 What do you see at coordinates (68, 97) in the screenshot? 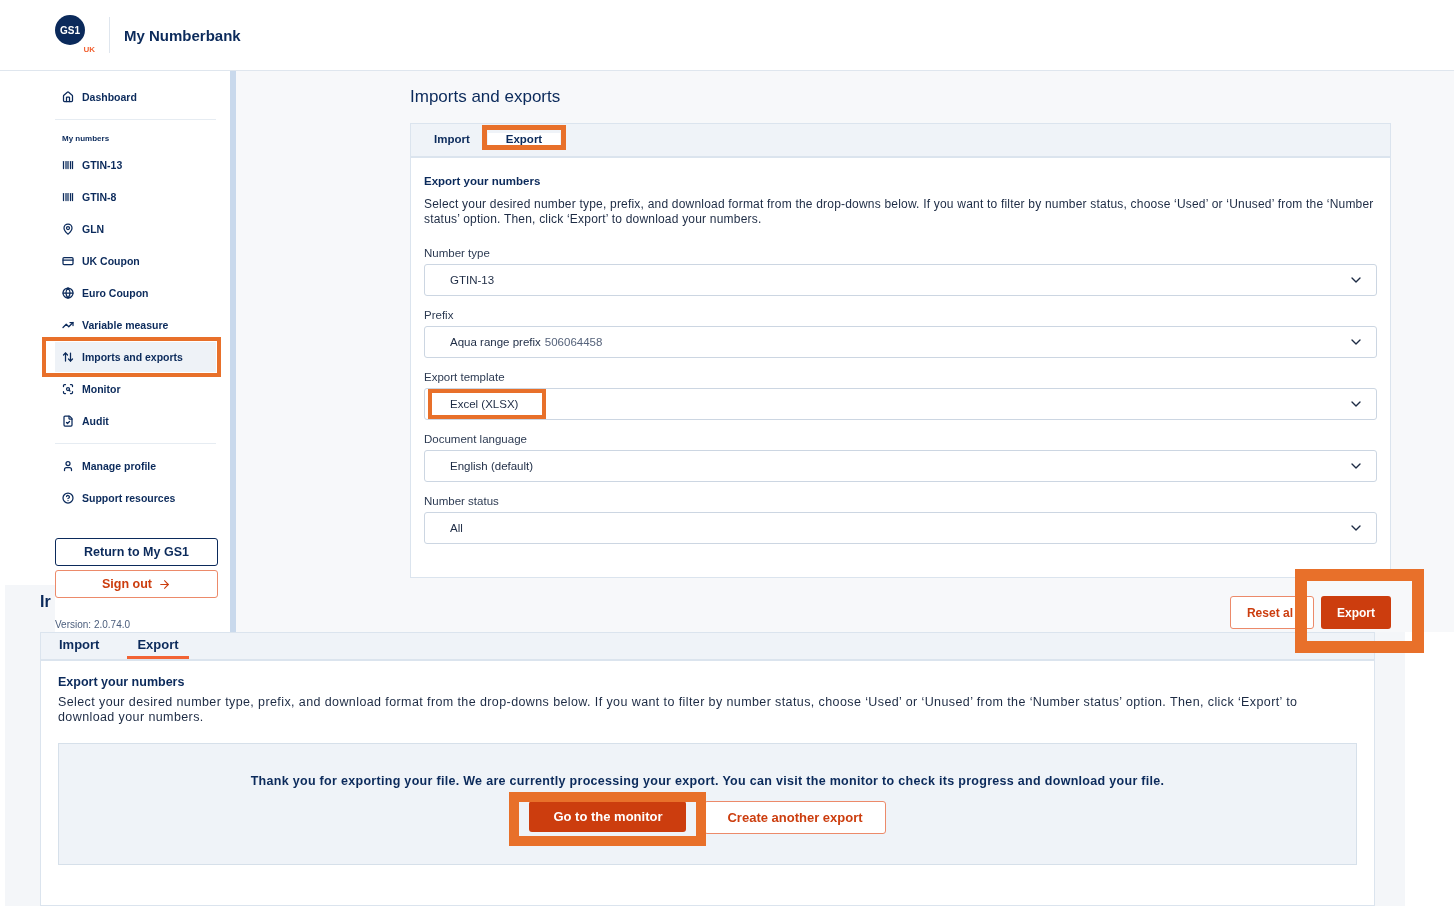
I see `home-icon` at bounding box center [68, 97].